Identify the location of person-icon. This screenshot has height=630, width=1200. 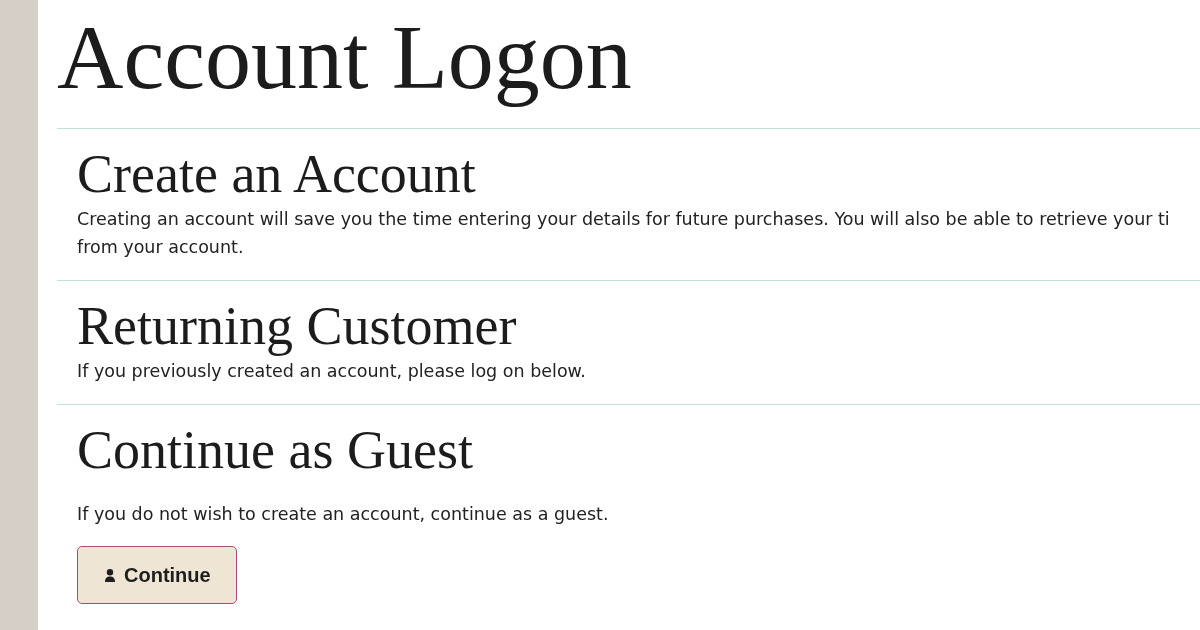
(110, 575).